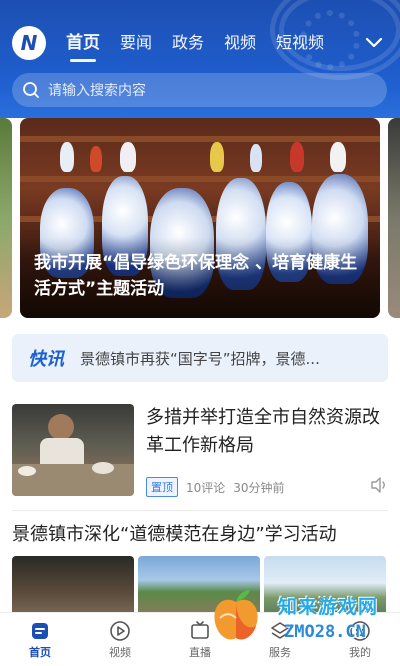  Describe the element at coordinates (136, 44) in the screenshot. I see `tab-news: 要闻` at that location.